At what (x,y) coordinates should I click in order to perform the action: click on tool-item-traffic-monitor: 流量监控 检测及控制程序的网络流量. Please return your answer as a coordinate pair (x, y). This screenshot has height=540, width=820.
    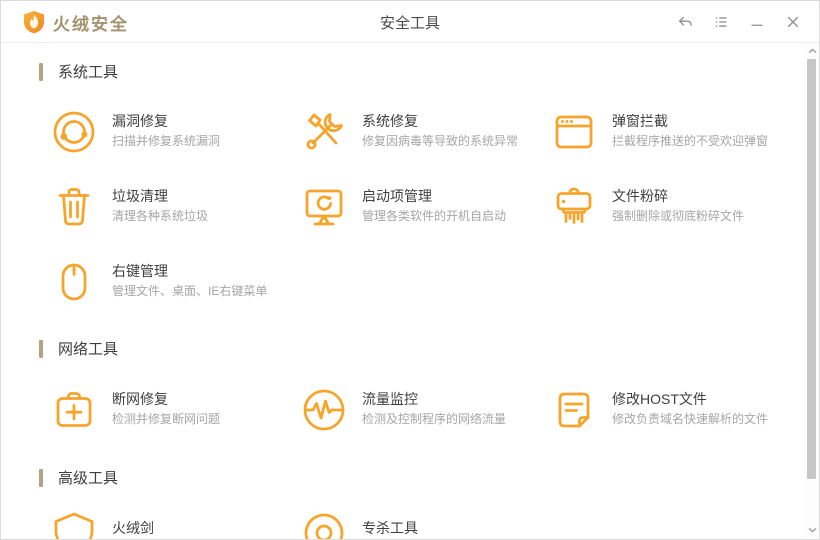
    Looking at the image, I should click on (424, 410).